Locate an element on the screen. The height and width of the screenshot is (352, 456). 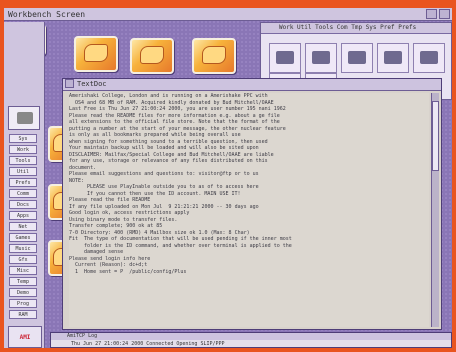
close-icon is located at coordinates (69, 83).